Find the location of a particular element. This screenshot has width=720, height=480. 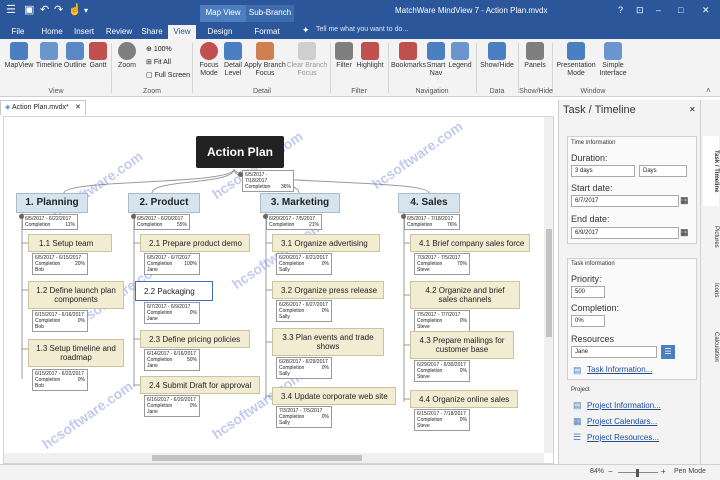

vertical-scroll-thumb is located at coordinates (549, 283).